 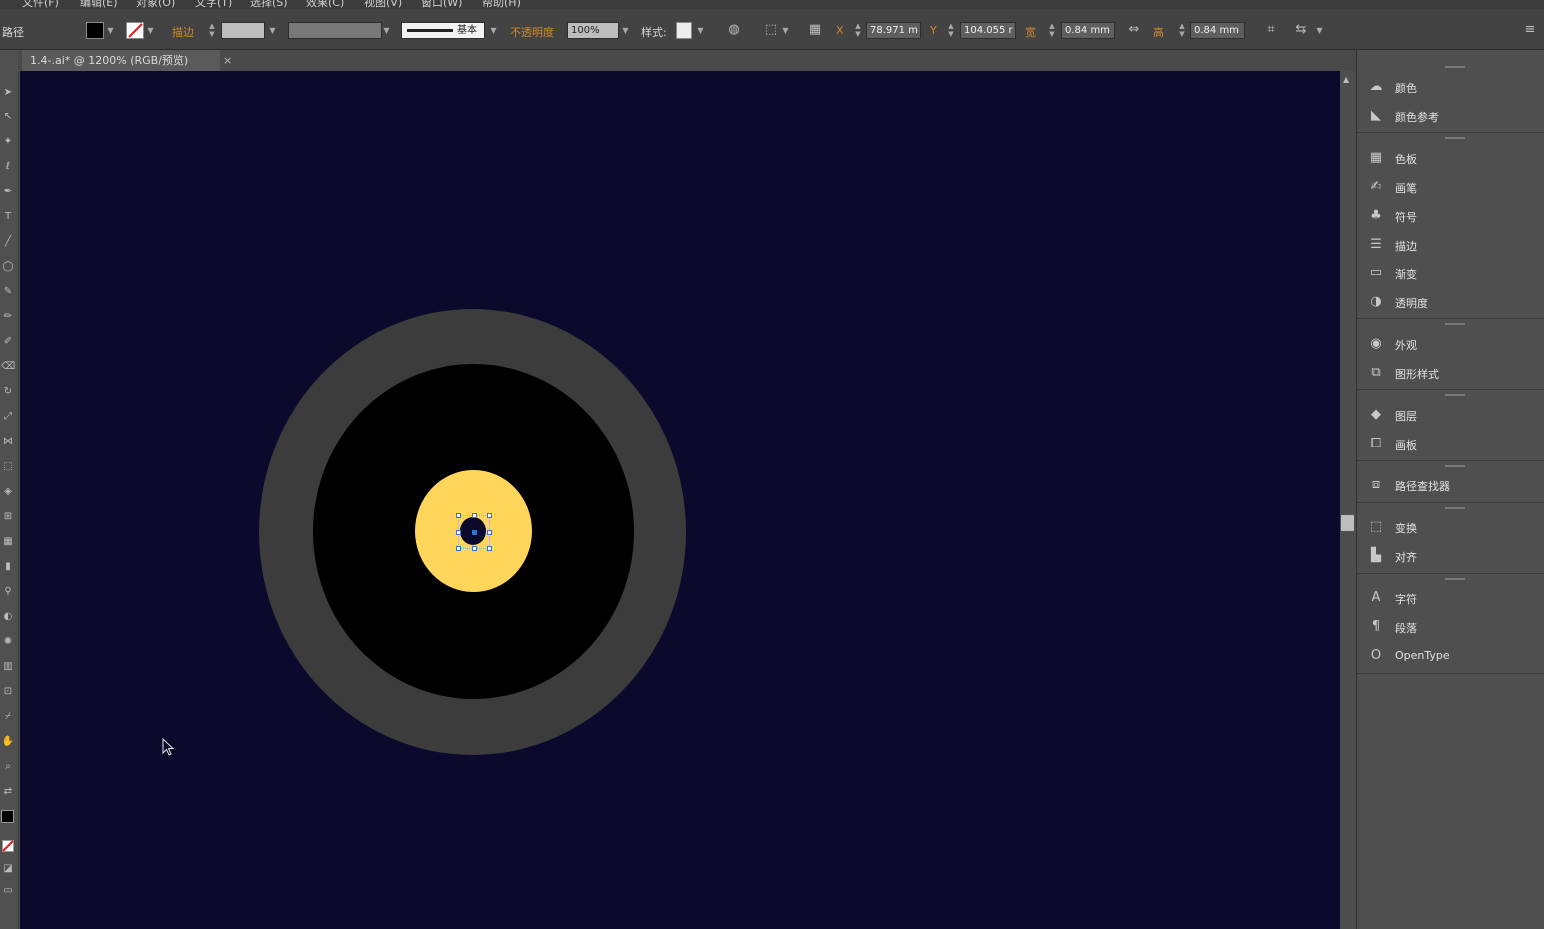 What do you see at coordinates (1052, 30) in the screenshot?
I see `width-stepper: ▲ ▼` at bounding box center [1052, 30].